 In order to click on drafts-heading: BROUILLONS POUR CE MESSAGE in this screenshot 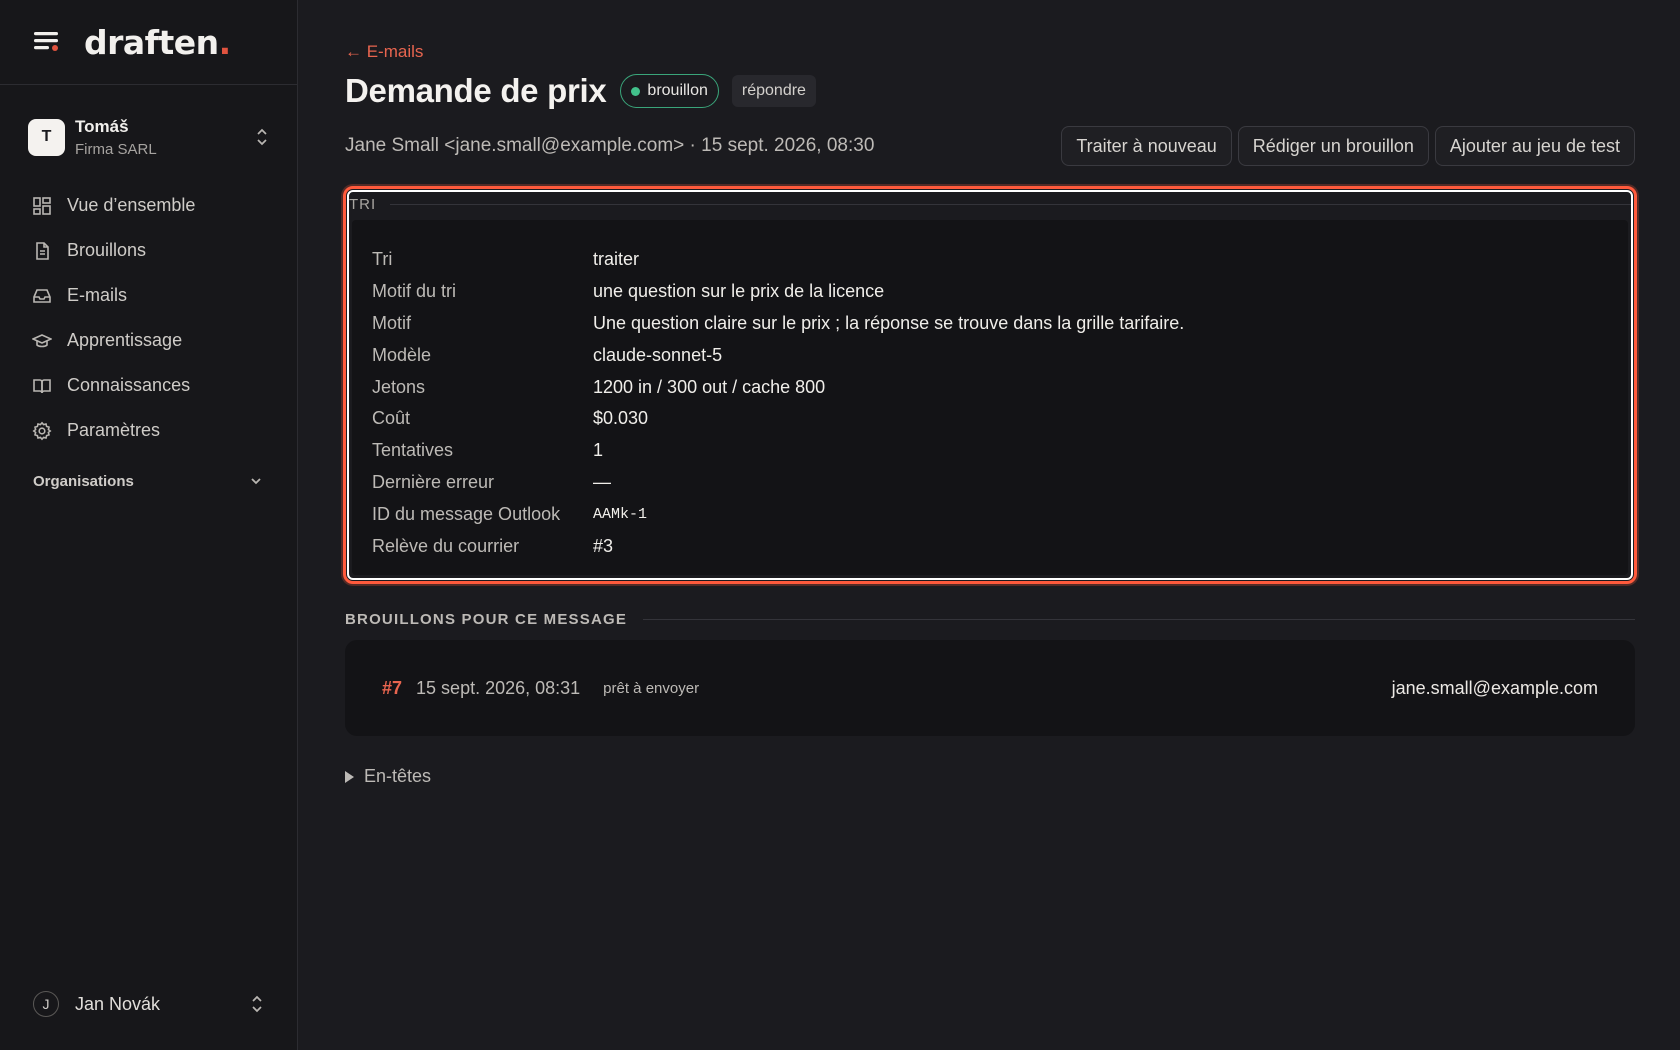, I will do `click(990, 619)`.